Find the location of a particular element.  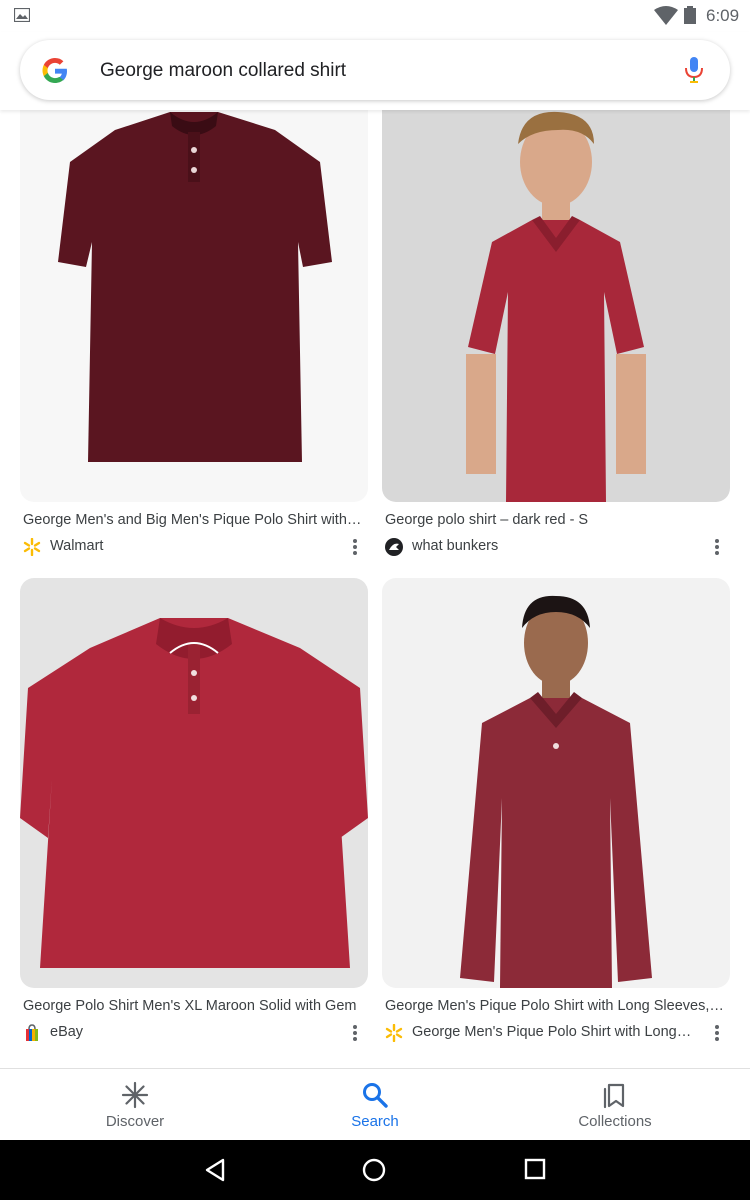

status-time: 6:09 is located at coordinates (723, 15).